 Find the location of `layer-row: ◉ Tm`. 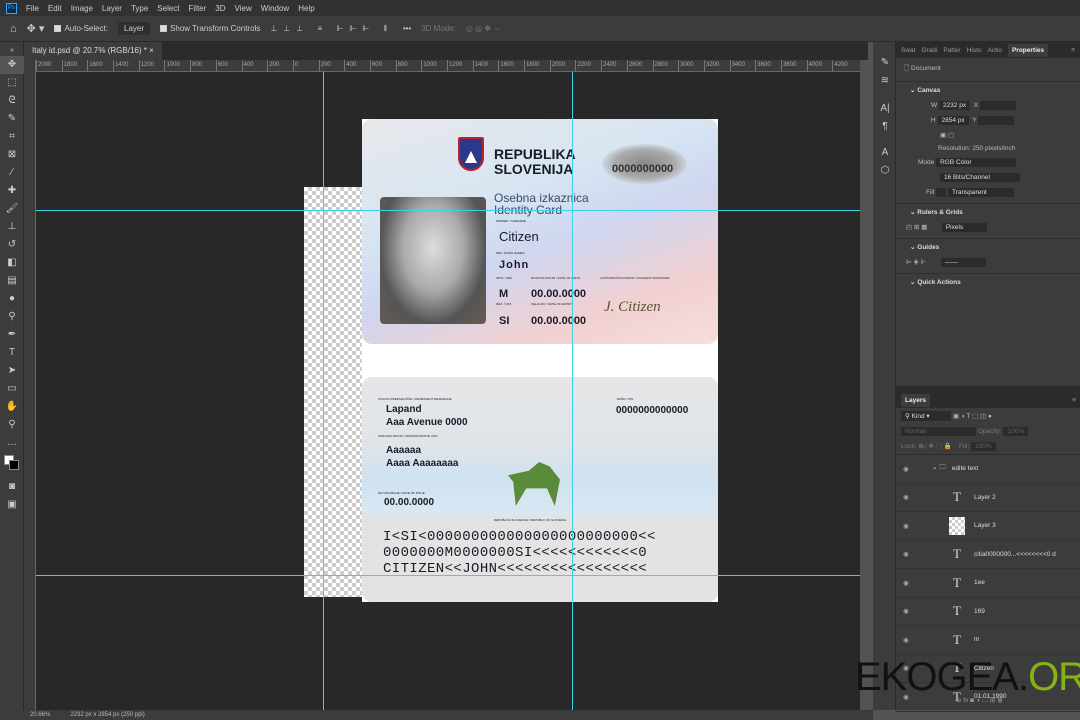

layer-row: ◉ Tm is located at coordinates (988, 640).